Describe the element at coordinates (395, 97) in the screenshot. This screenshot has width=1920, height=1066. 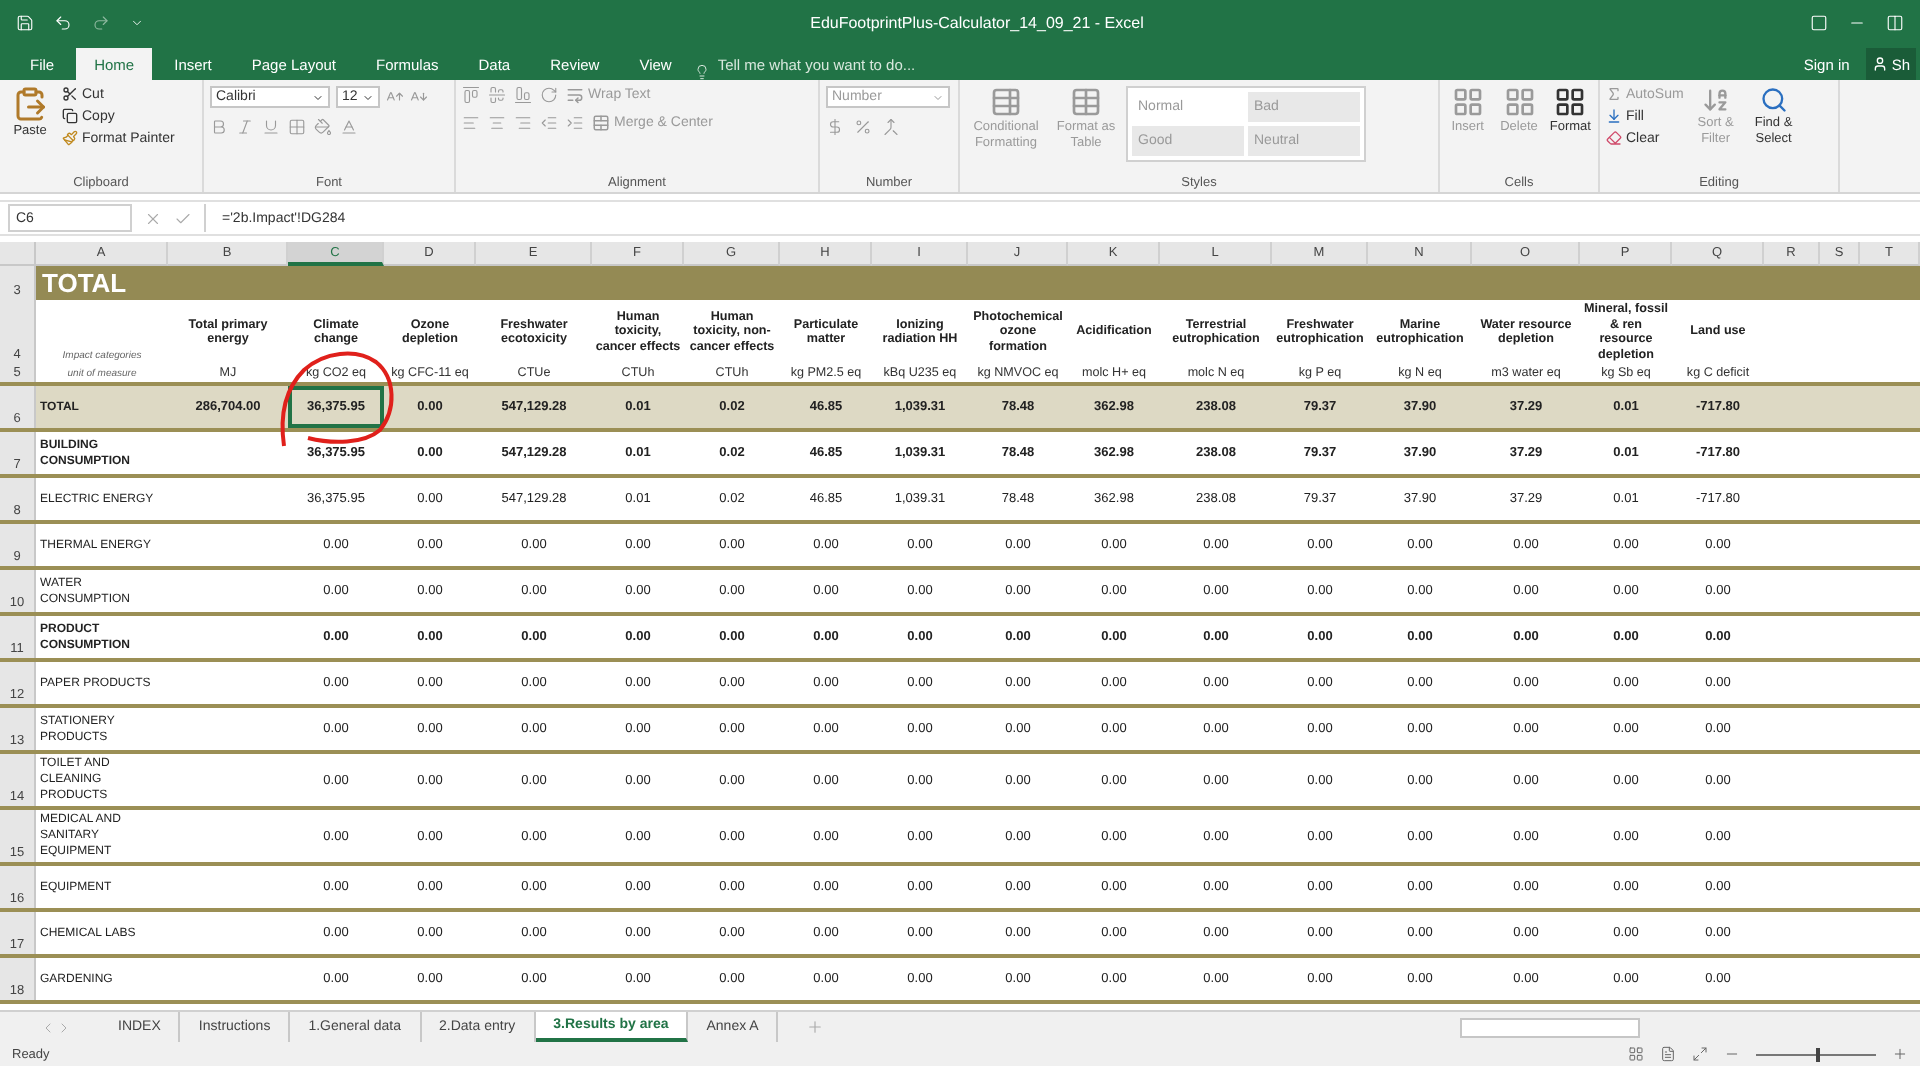
I see `grow-font-icon` at that location.